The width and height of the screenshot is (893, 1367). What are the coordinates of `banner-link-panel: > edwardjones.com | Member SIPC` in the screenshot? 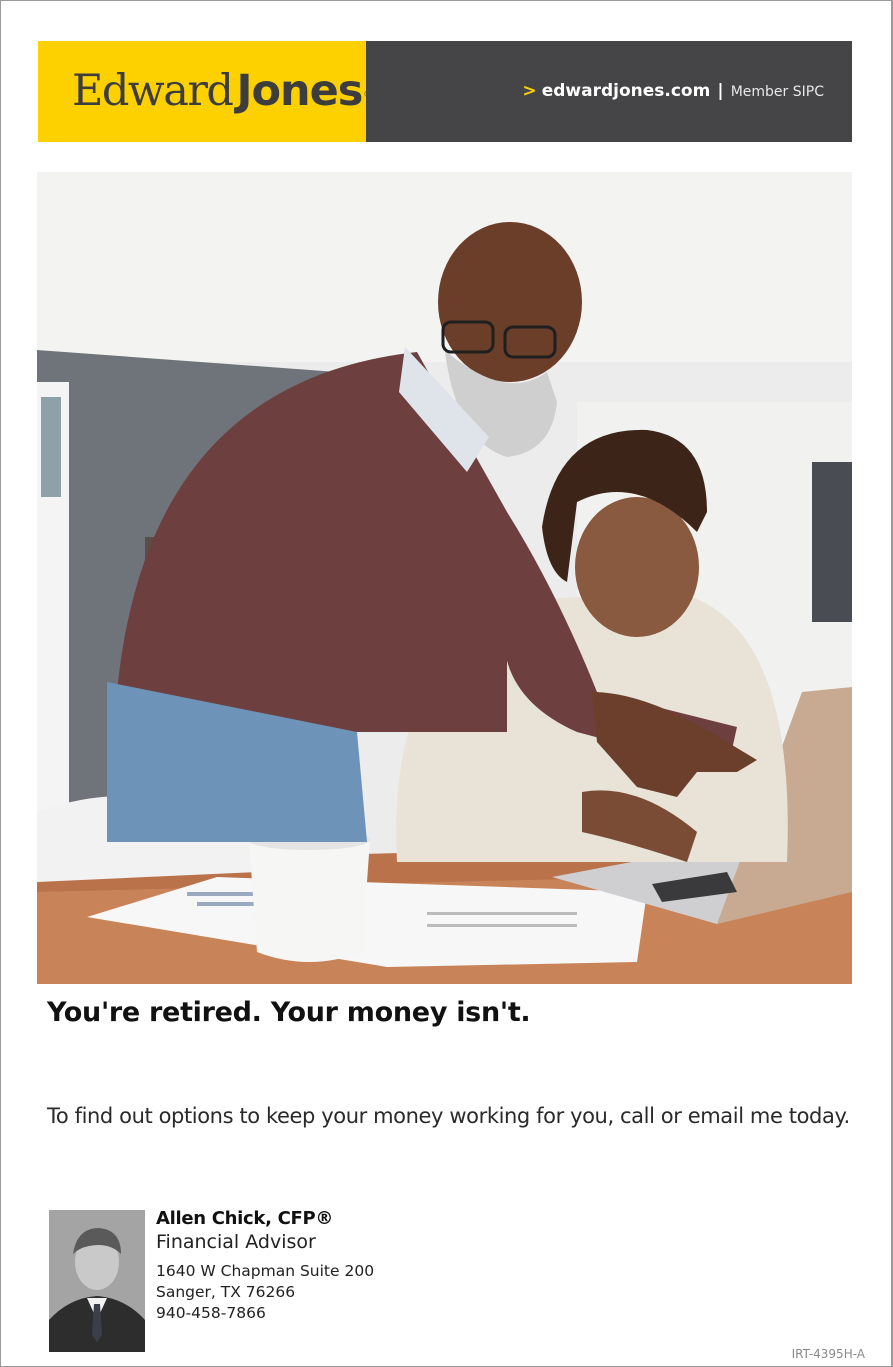 It's located at (609, 91).